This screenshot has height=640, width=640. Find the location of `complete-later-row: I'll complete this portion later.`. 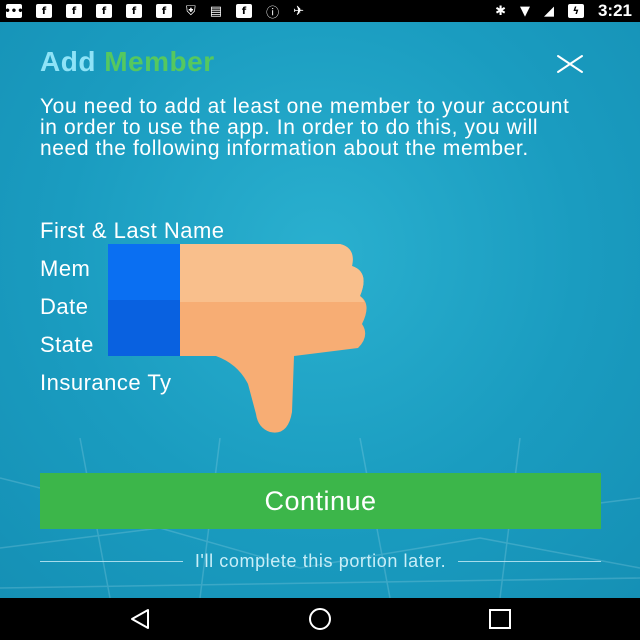

complete-later-row: I'll complete this portion later. is located at coordinates (321, 561).